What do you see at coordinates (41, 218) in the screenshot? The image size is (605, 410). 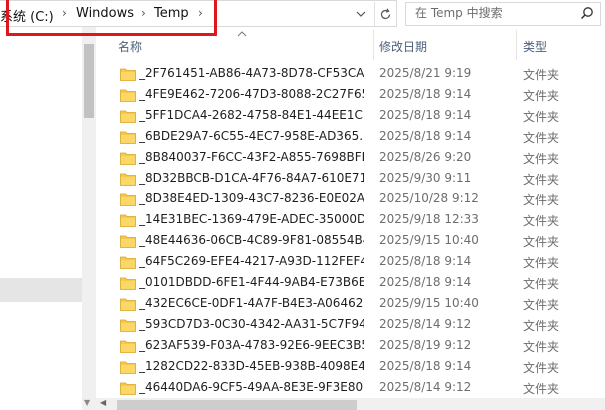 I see `navigation-pane` at bounding box center [41, 218].